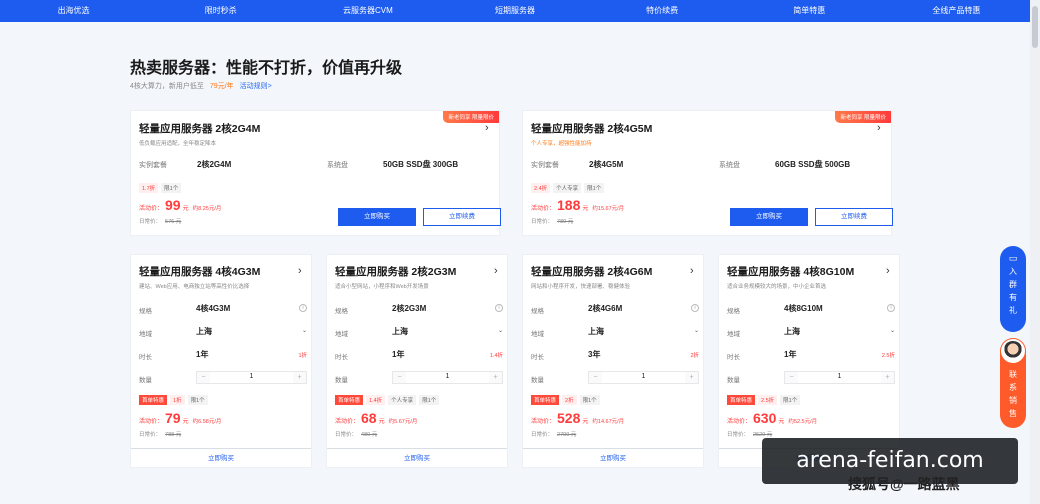 This screenshot has height=504, width=1040. I want to click on promo-badge: 新老同享 限量限价, so click(471, 117).